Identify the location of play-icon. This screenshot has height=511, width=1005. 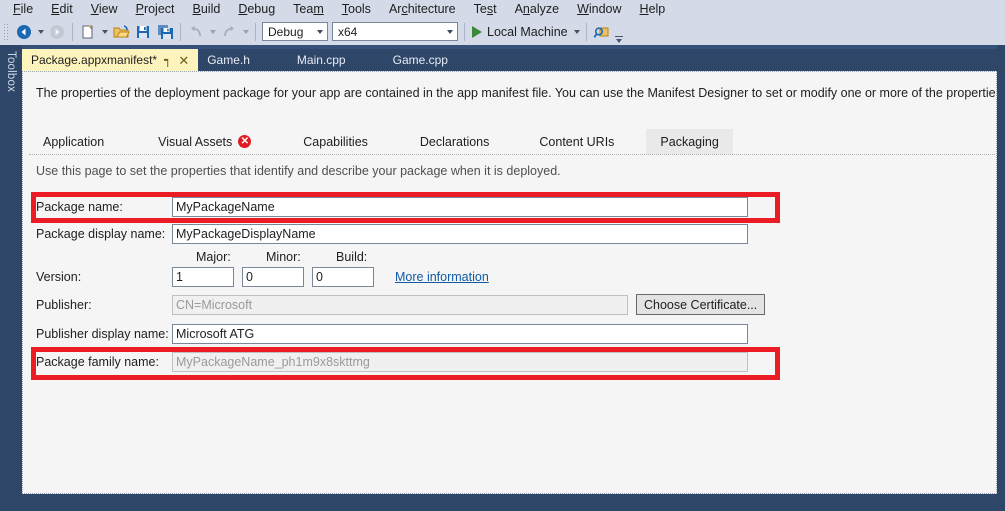
(477, 31).